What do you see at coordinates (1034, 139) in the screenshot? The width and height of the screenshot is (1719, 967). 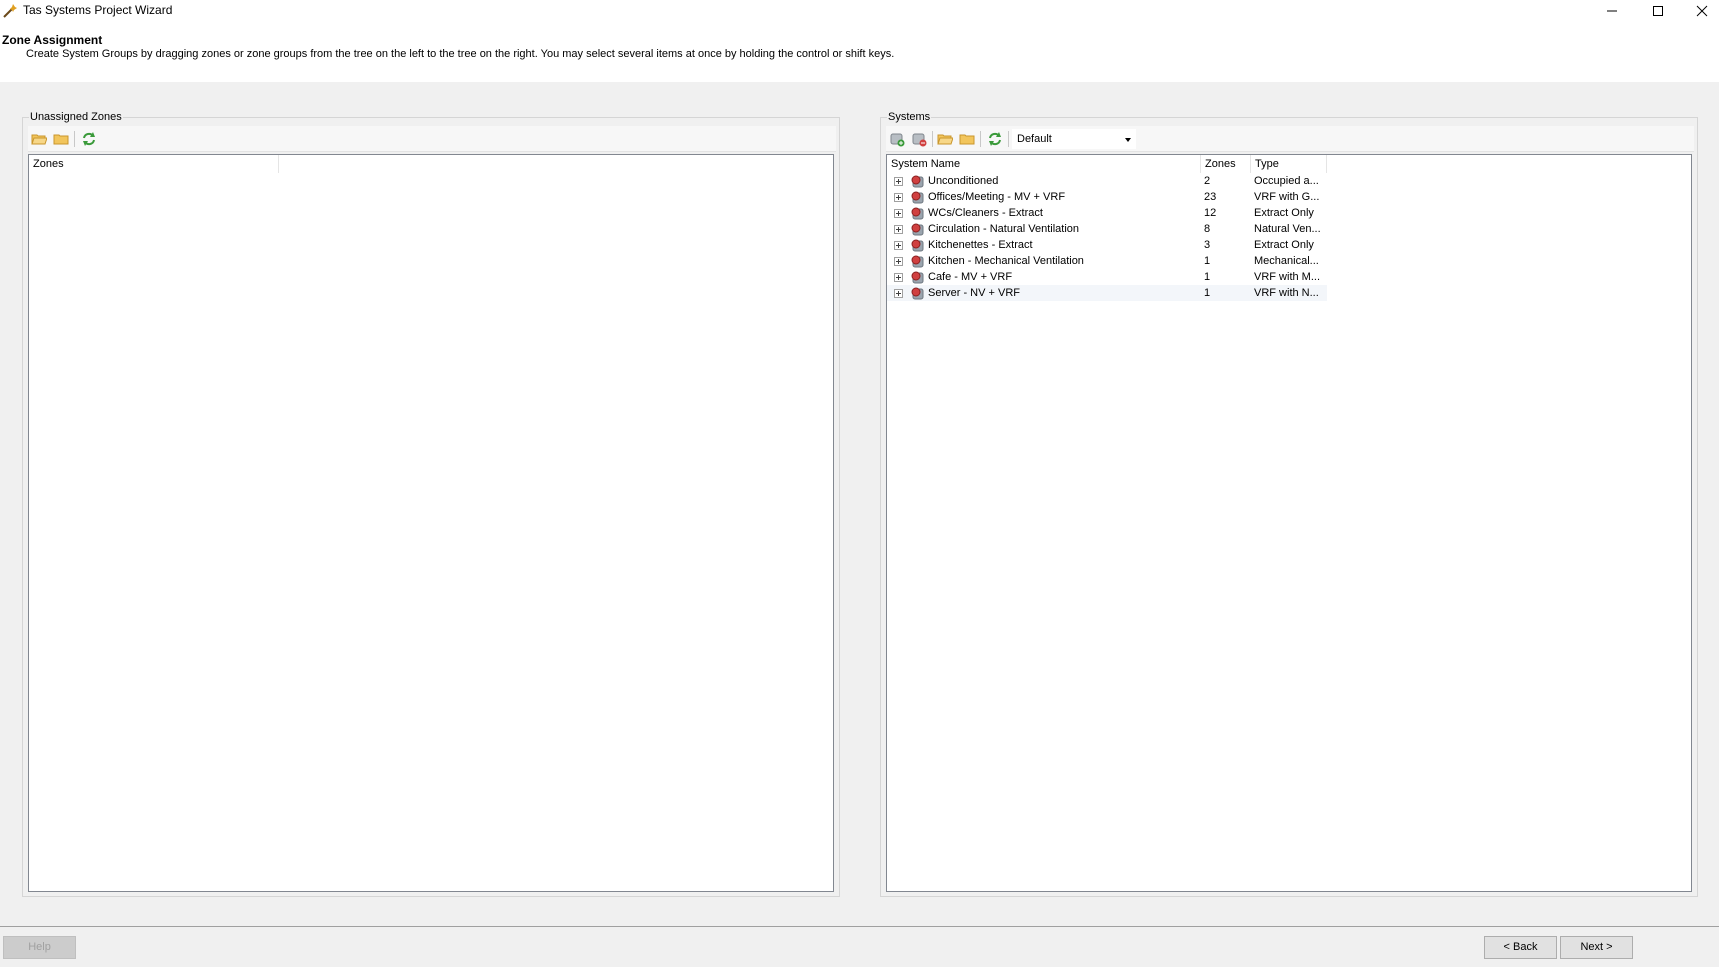 I see `combo-value: Default` at bounding box center [1034, 139].